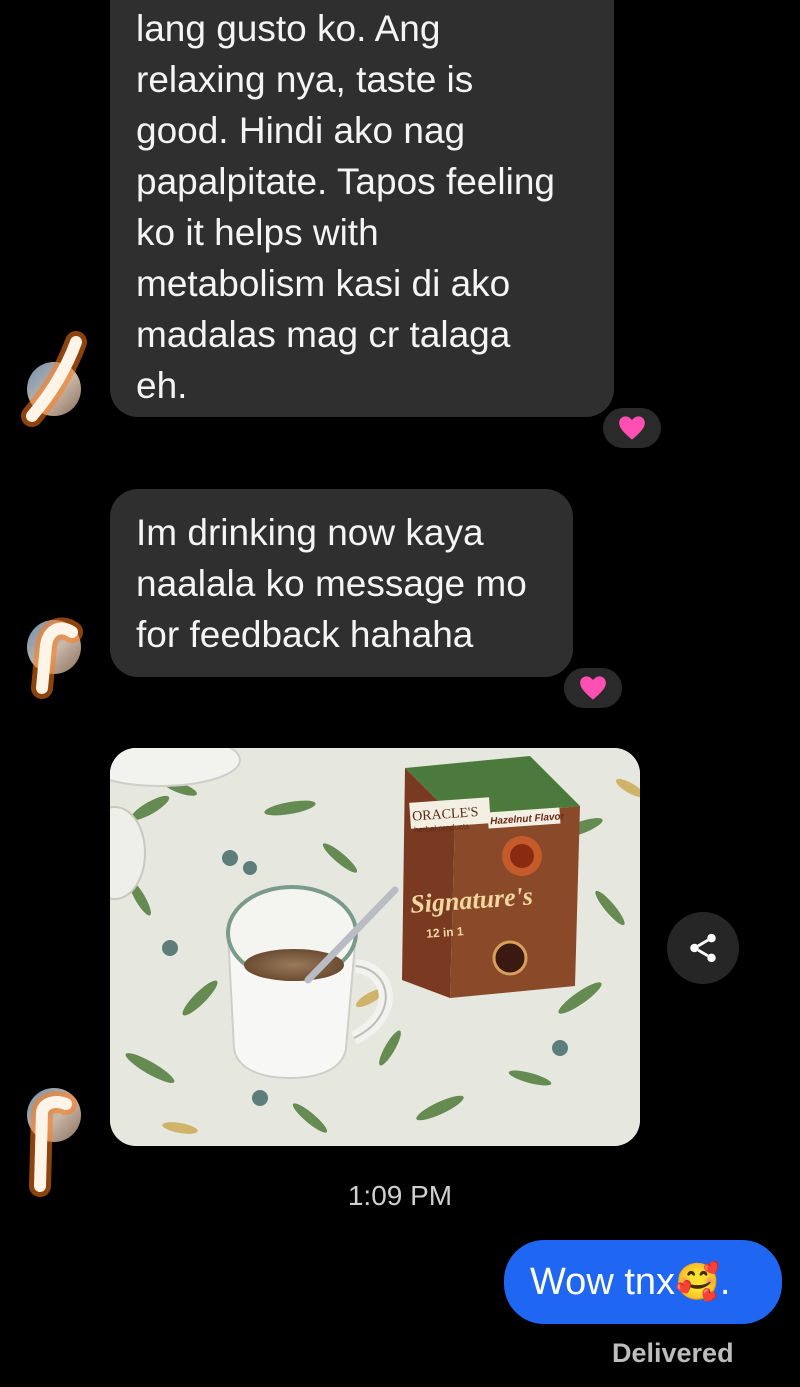 The image size is (800, 1387). I want to click on message-timestamp: 1:09 PM, so click(400, 1195).